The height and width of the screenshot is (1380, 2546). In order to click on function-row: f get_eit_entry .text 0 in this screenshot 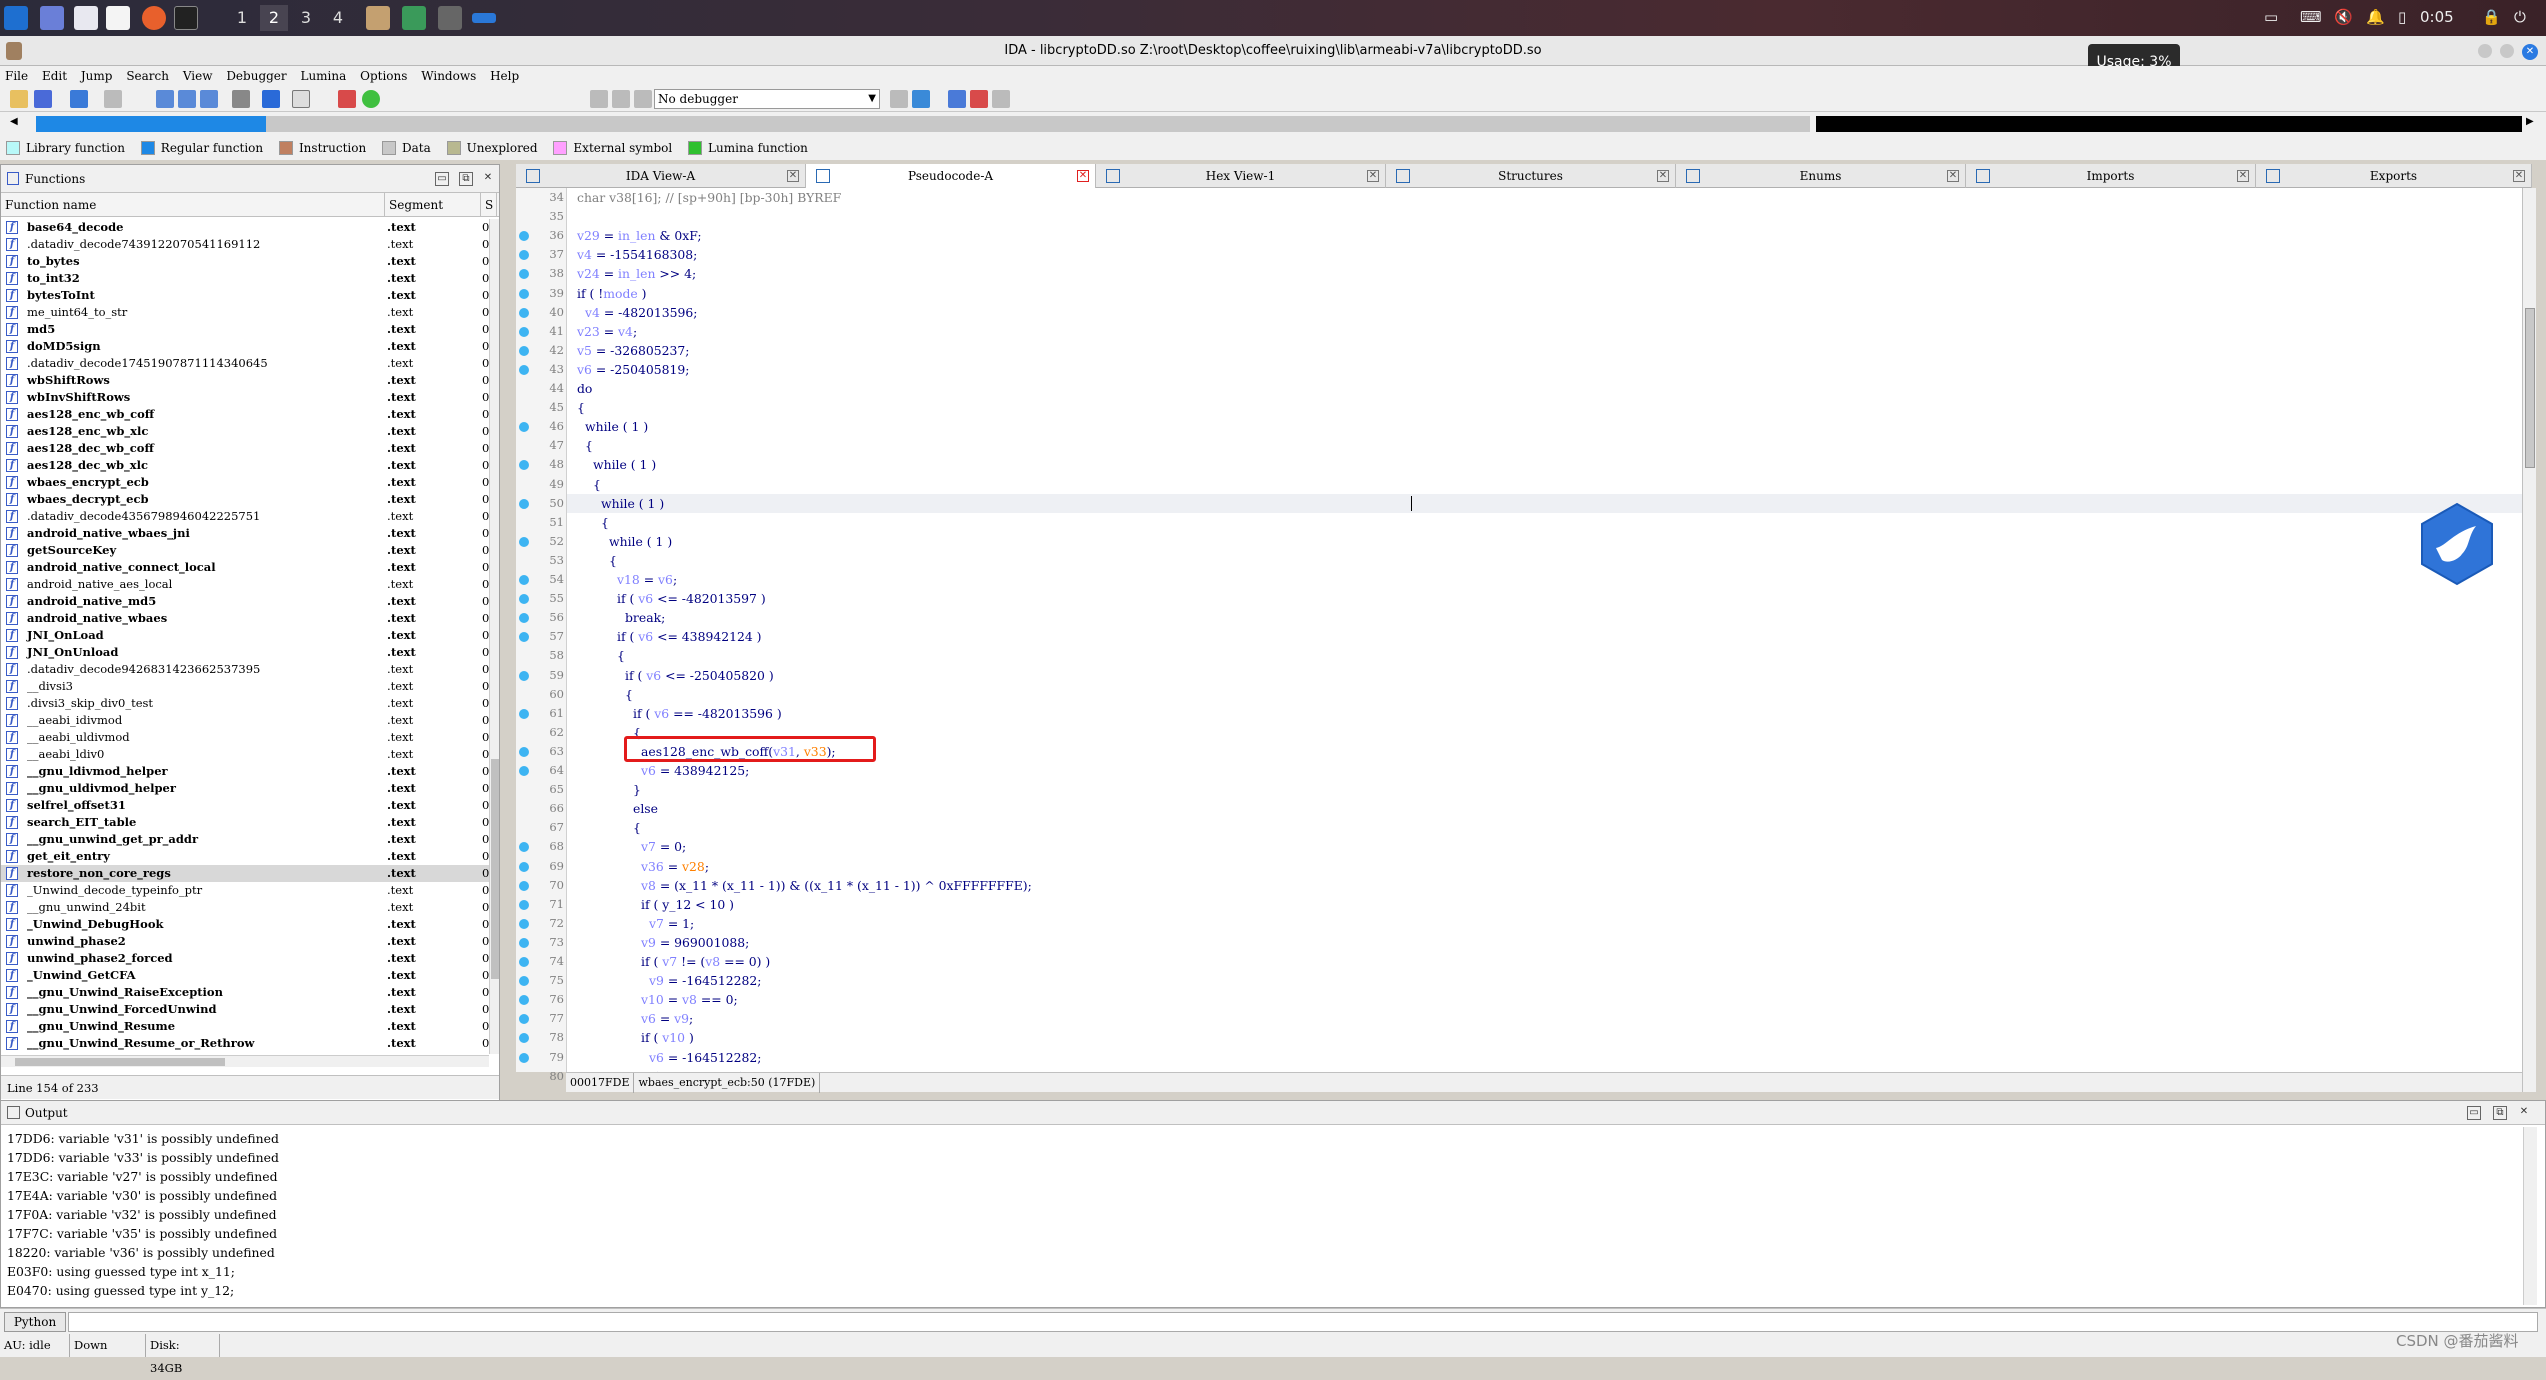, I will do `click(245, 856)`.